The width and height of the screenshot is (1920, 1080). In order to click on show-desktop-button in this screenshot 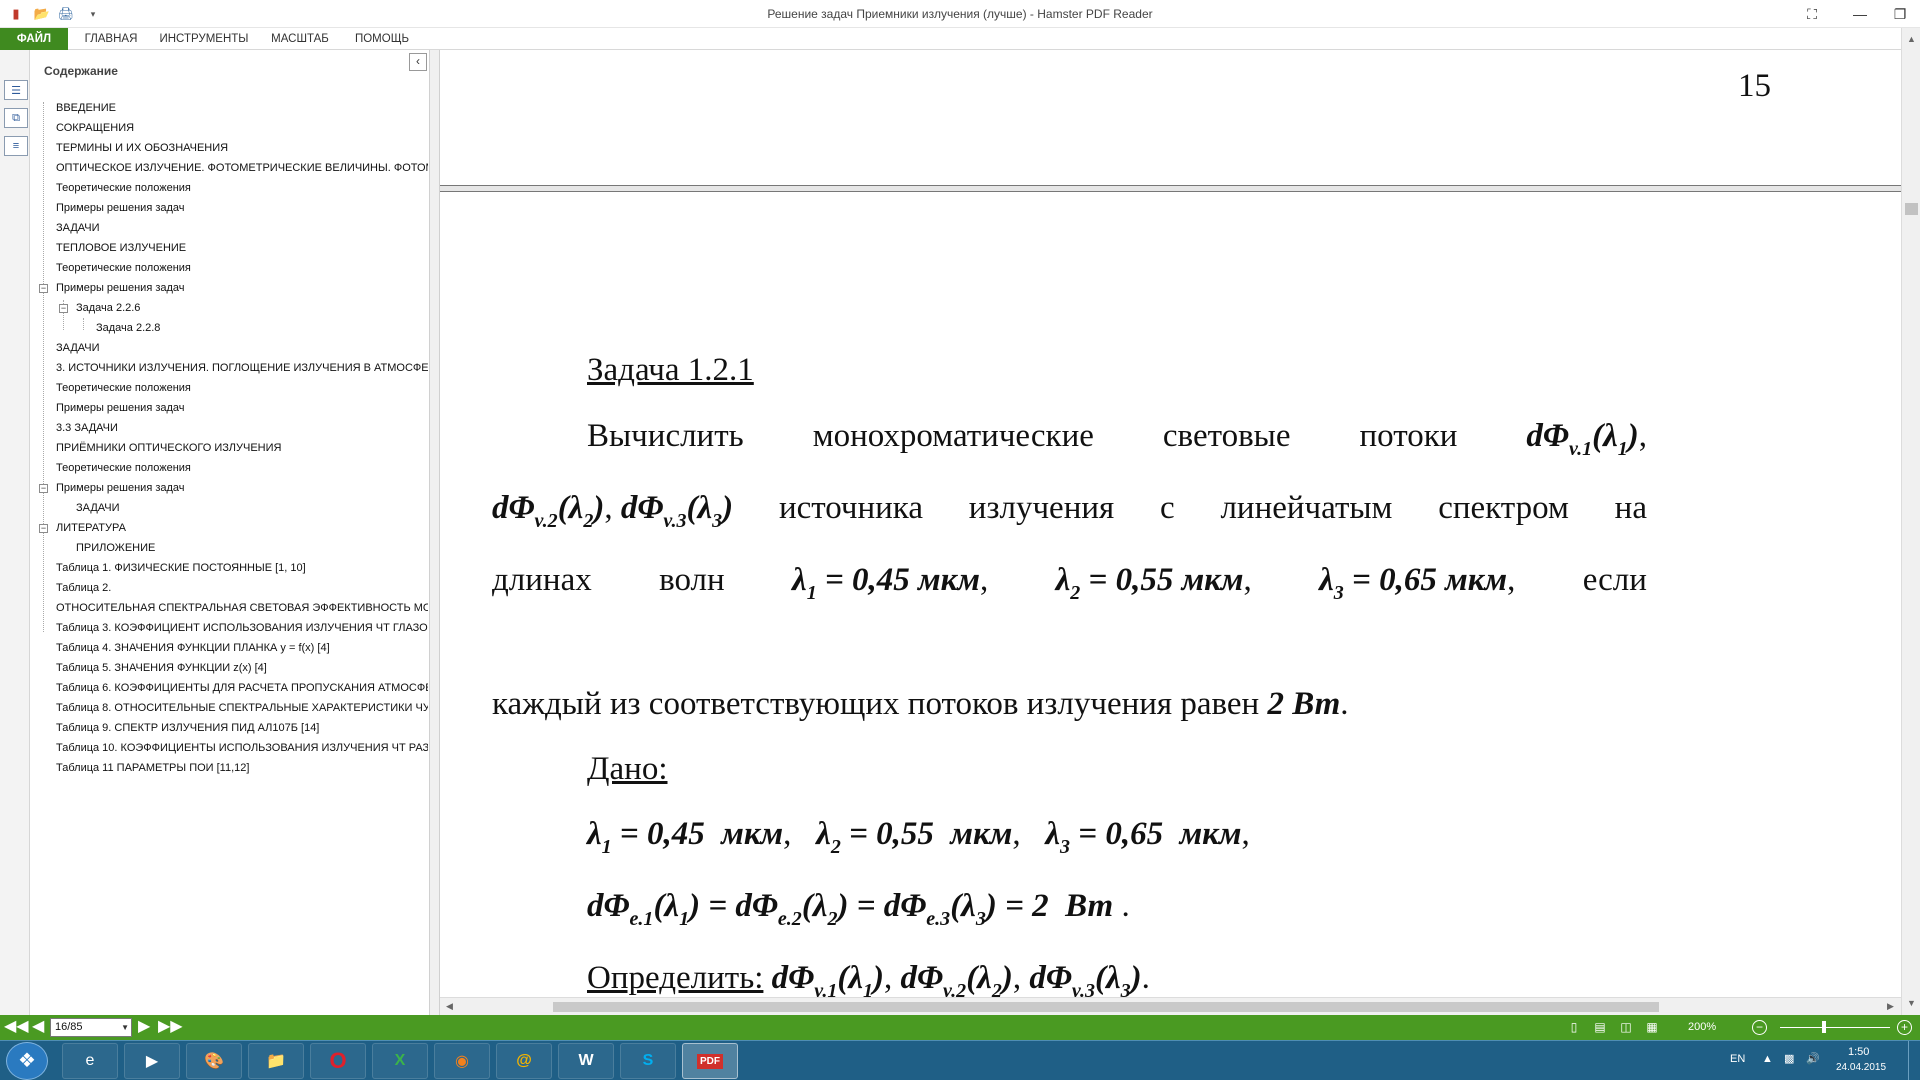, I will do `click(1913, 1060)`.